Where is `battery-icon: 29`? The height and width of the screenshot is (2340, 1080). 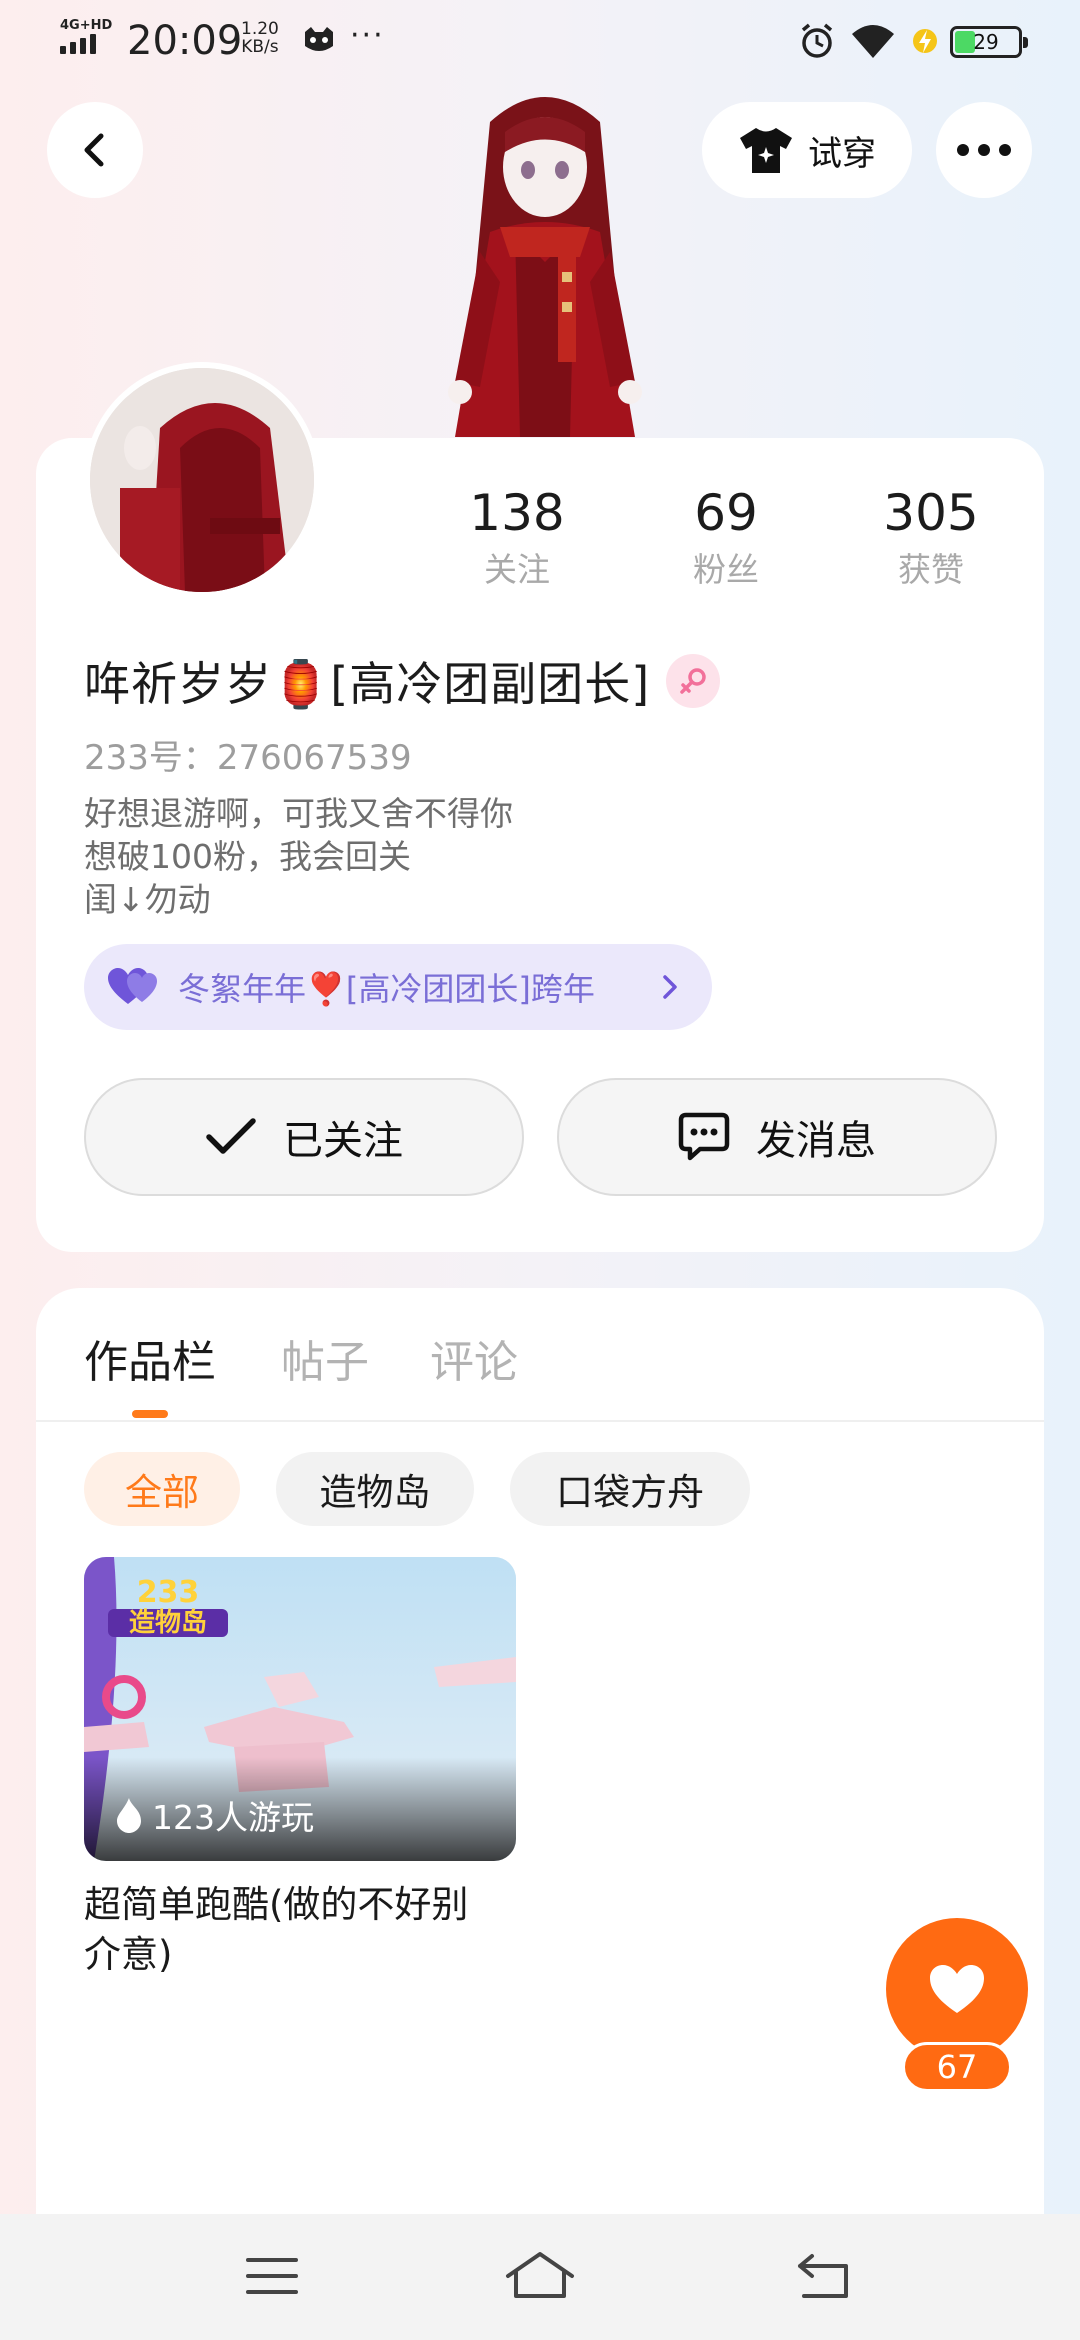
battery-icon: 29 is located at coordinates (989, 42).